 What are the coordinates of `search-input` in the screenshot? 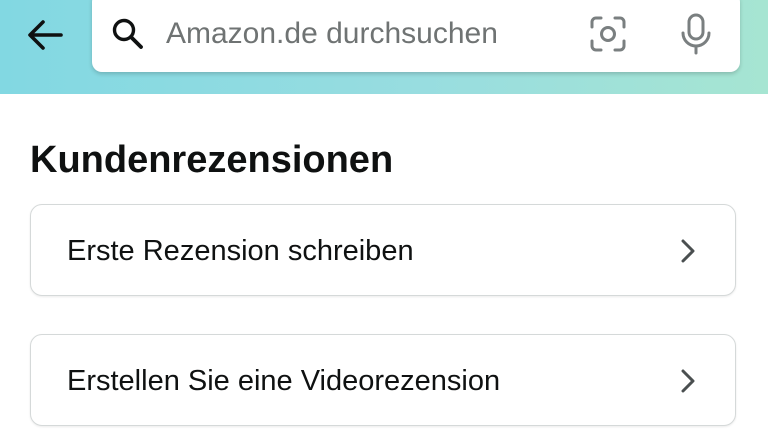 It's located at (366, 34).